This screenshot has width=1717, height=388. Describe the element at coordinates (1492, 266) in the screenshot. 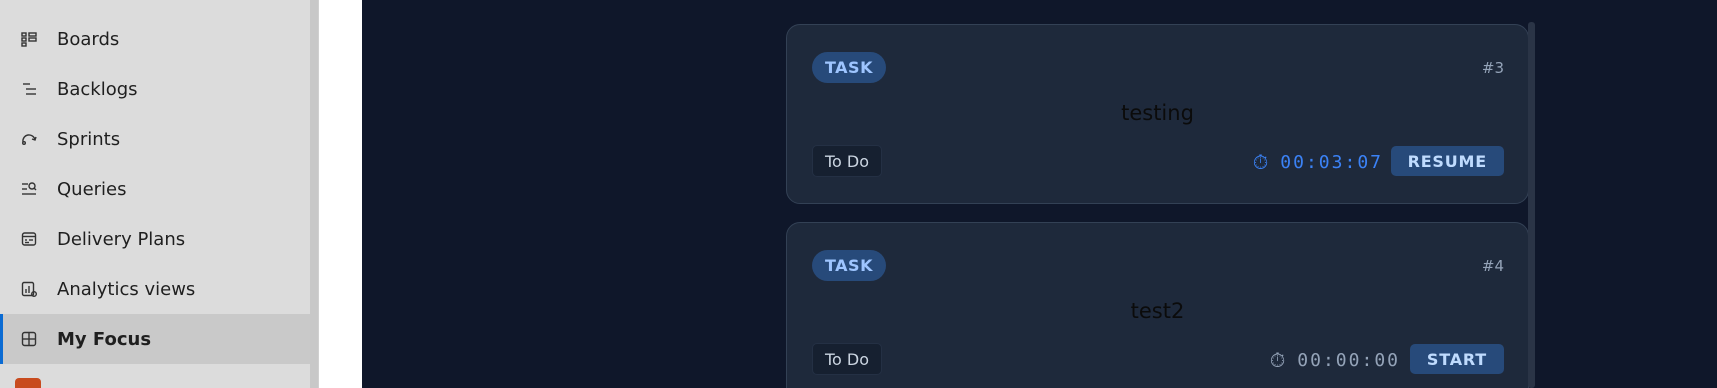

I see `task-id: #4` at that location.